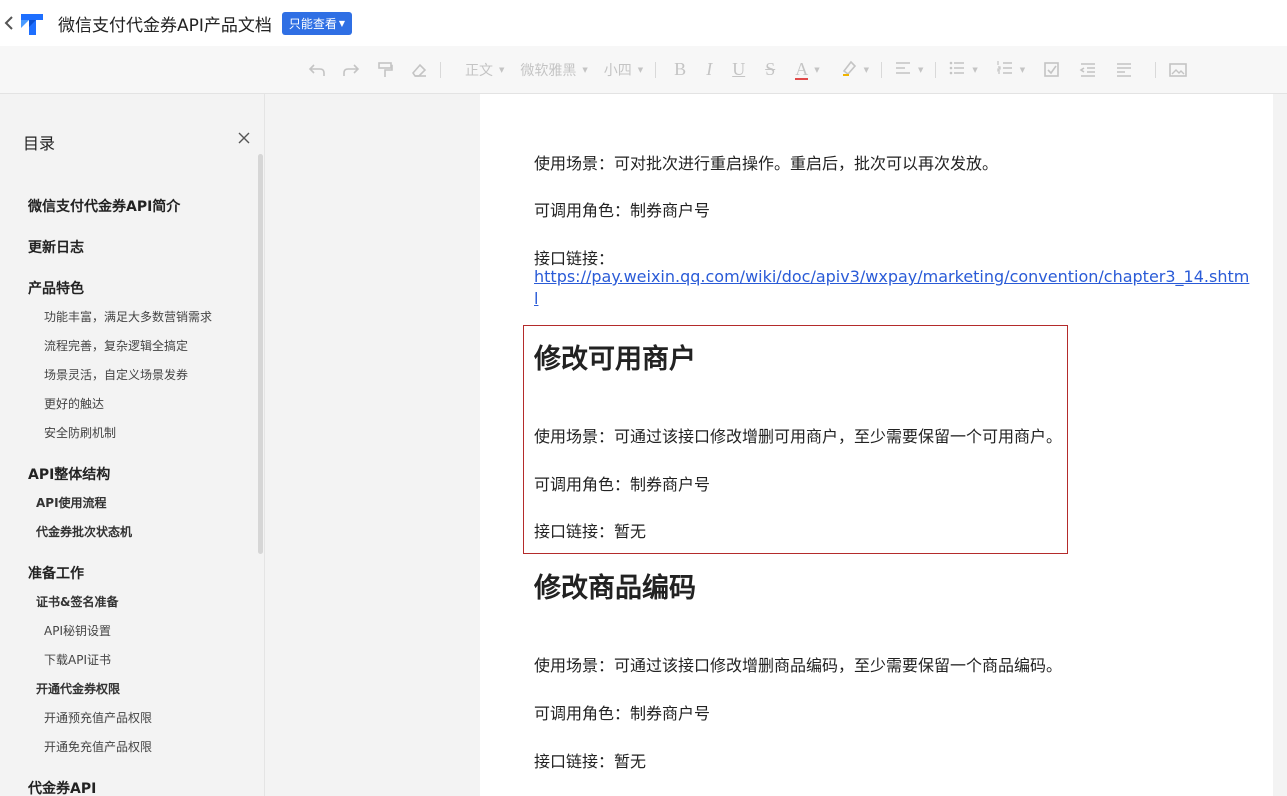 The height and width of the screenshot is (796, 1287). I want to click on toc-item: 流程完善，复杂逻辑全搞定, so click(116, 345).